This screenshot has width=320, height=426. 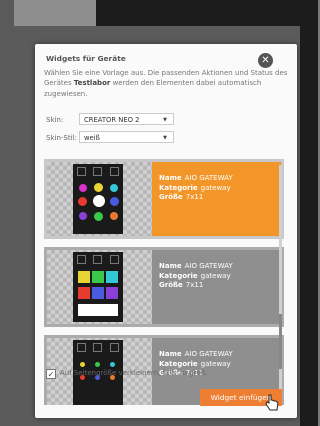 I want to click on shrink-checkbox: ✓, so click(x=51, y=374).